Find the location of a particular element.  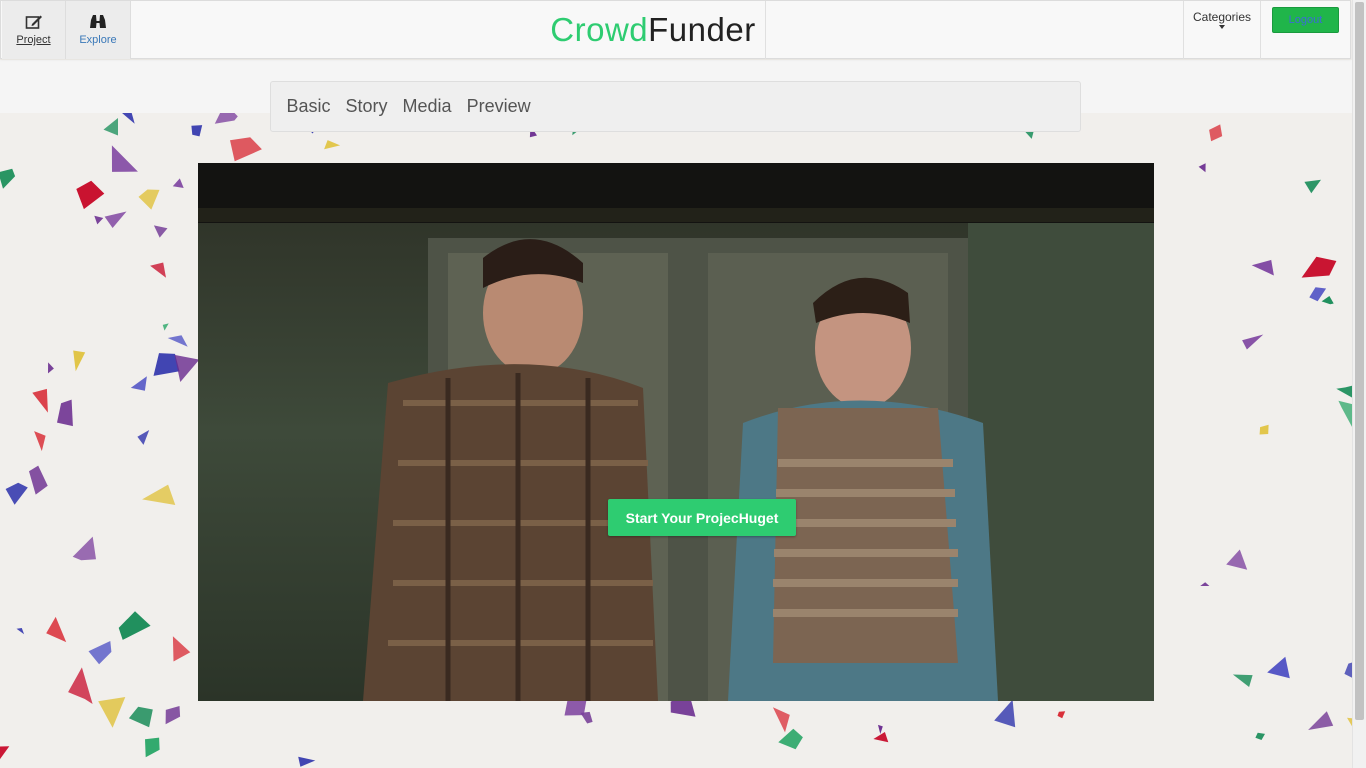

tab-story: Story is located at coordinates (366, 106).